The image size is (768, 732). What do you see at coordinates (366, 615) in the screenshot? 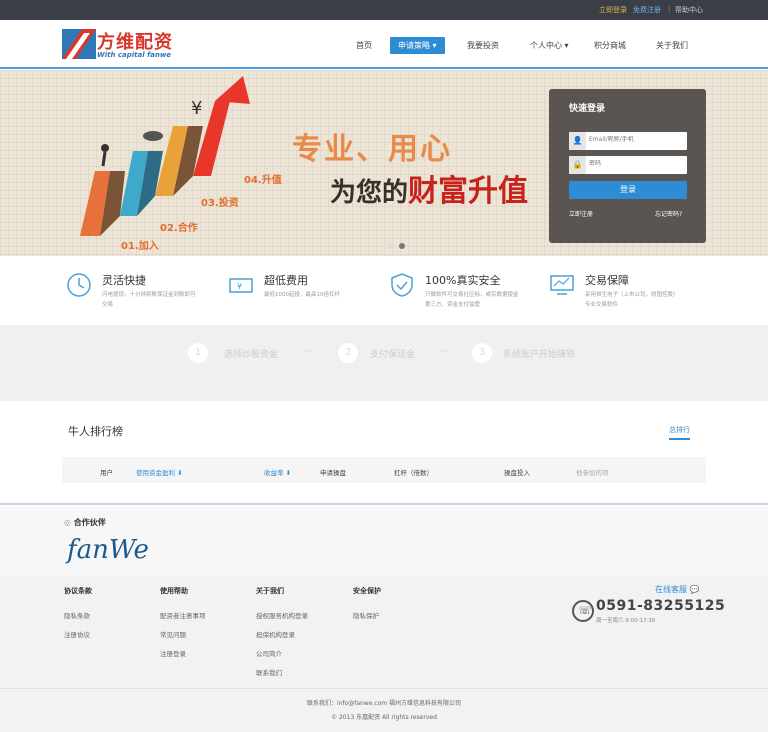
I see `footer-link: 隐私保护` at bounding box center [366, 615].